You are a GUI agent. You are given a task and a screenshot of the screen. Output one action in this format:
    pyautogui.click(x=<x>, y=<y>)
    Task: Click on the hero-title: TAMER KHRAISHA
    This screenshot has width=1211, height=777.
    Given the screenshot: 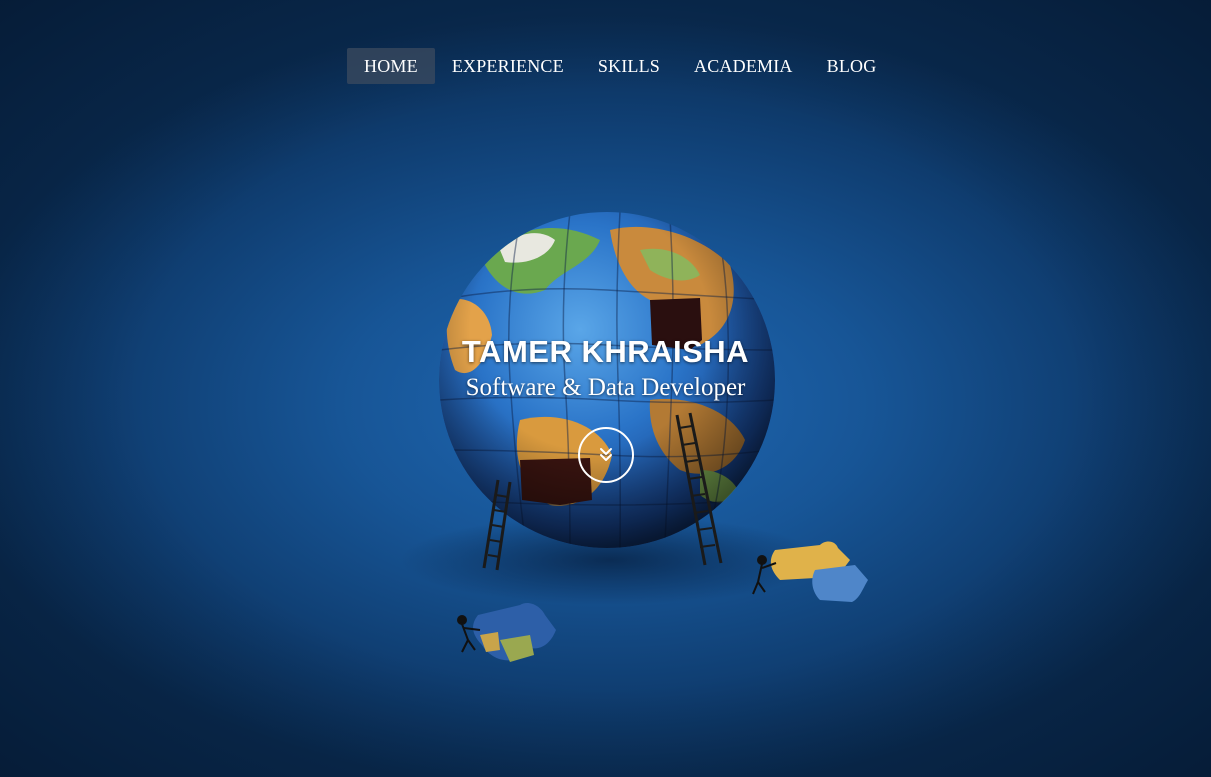 What is the action you would take?
    pyautogui.click(x=605, y=351)
    